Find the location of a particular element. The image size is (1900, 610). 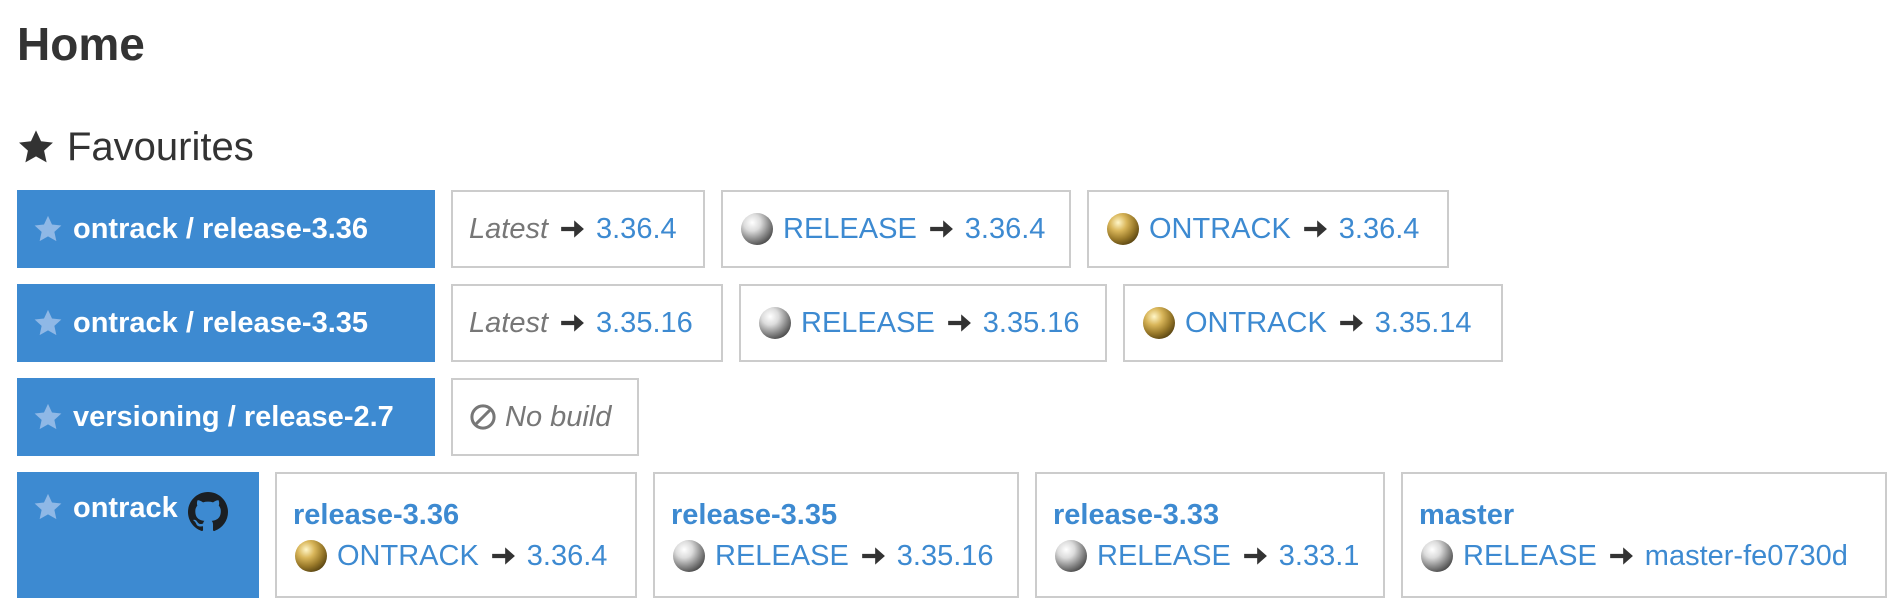

favourites-title: Favourites is located at coordinates (160, 146).